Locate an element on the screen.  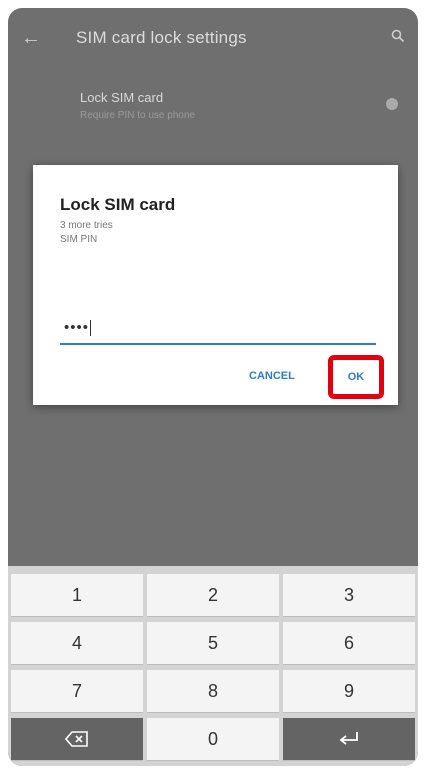
lock-sim-preference: Lock SIM card Require PIN to use phone is located at coordinates (213, 103).